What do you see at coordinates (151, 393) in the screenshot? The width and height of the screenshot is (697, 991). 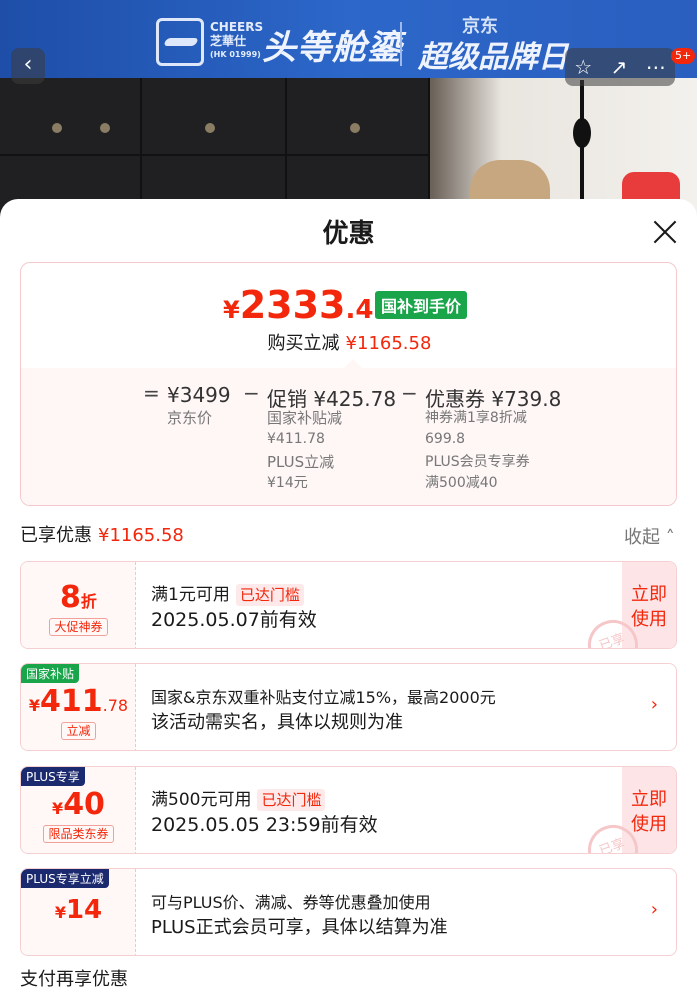 I see `equals-sign: =` at bounding box center [151, 393].